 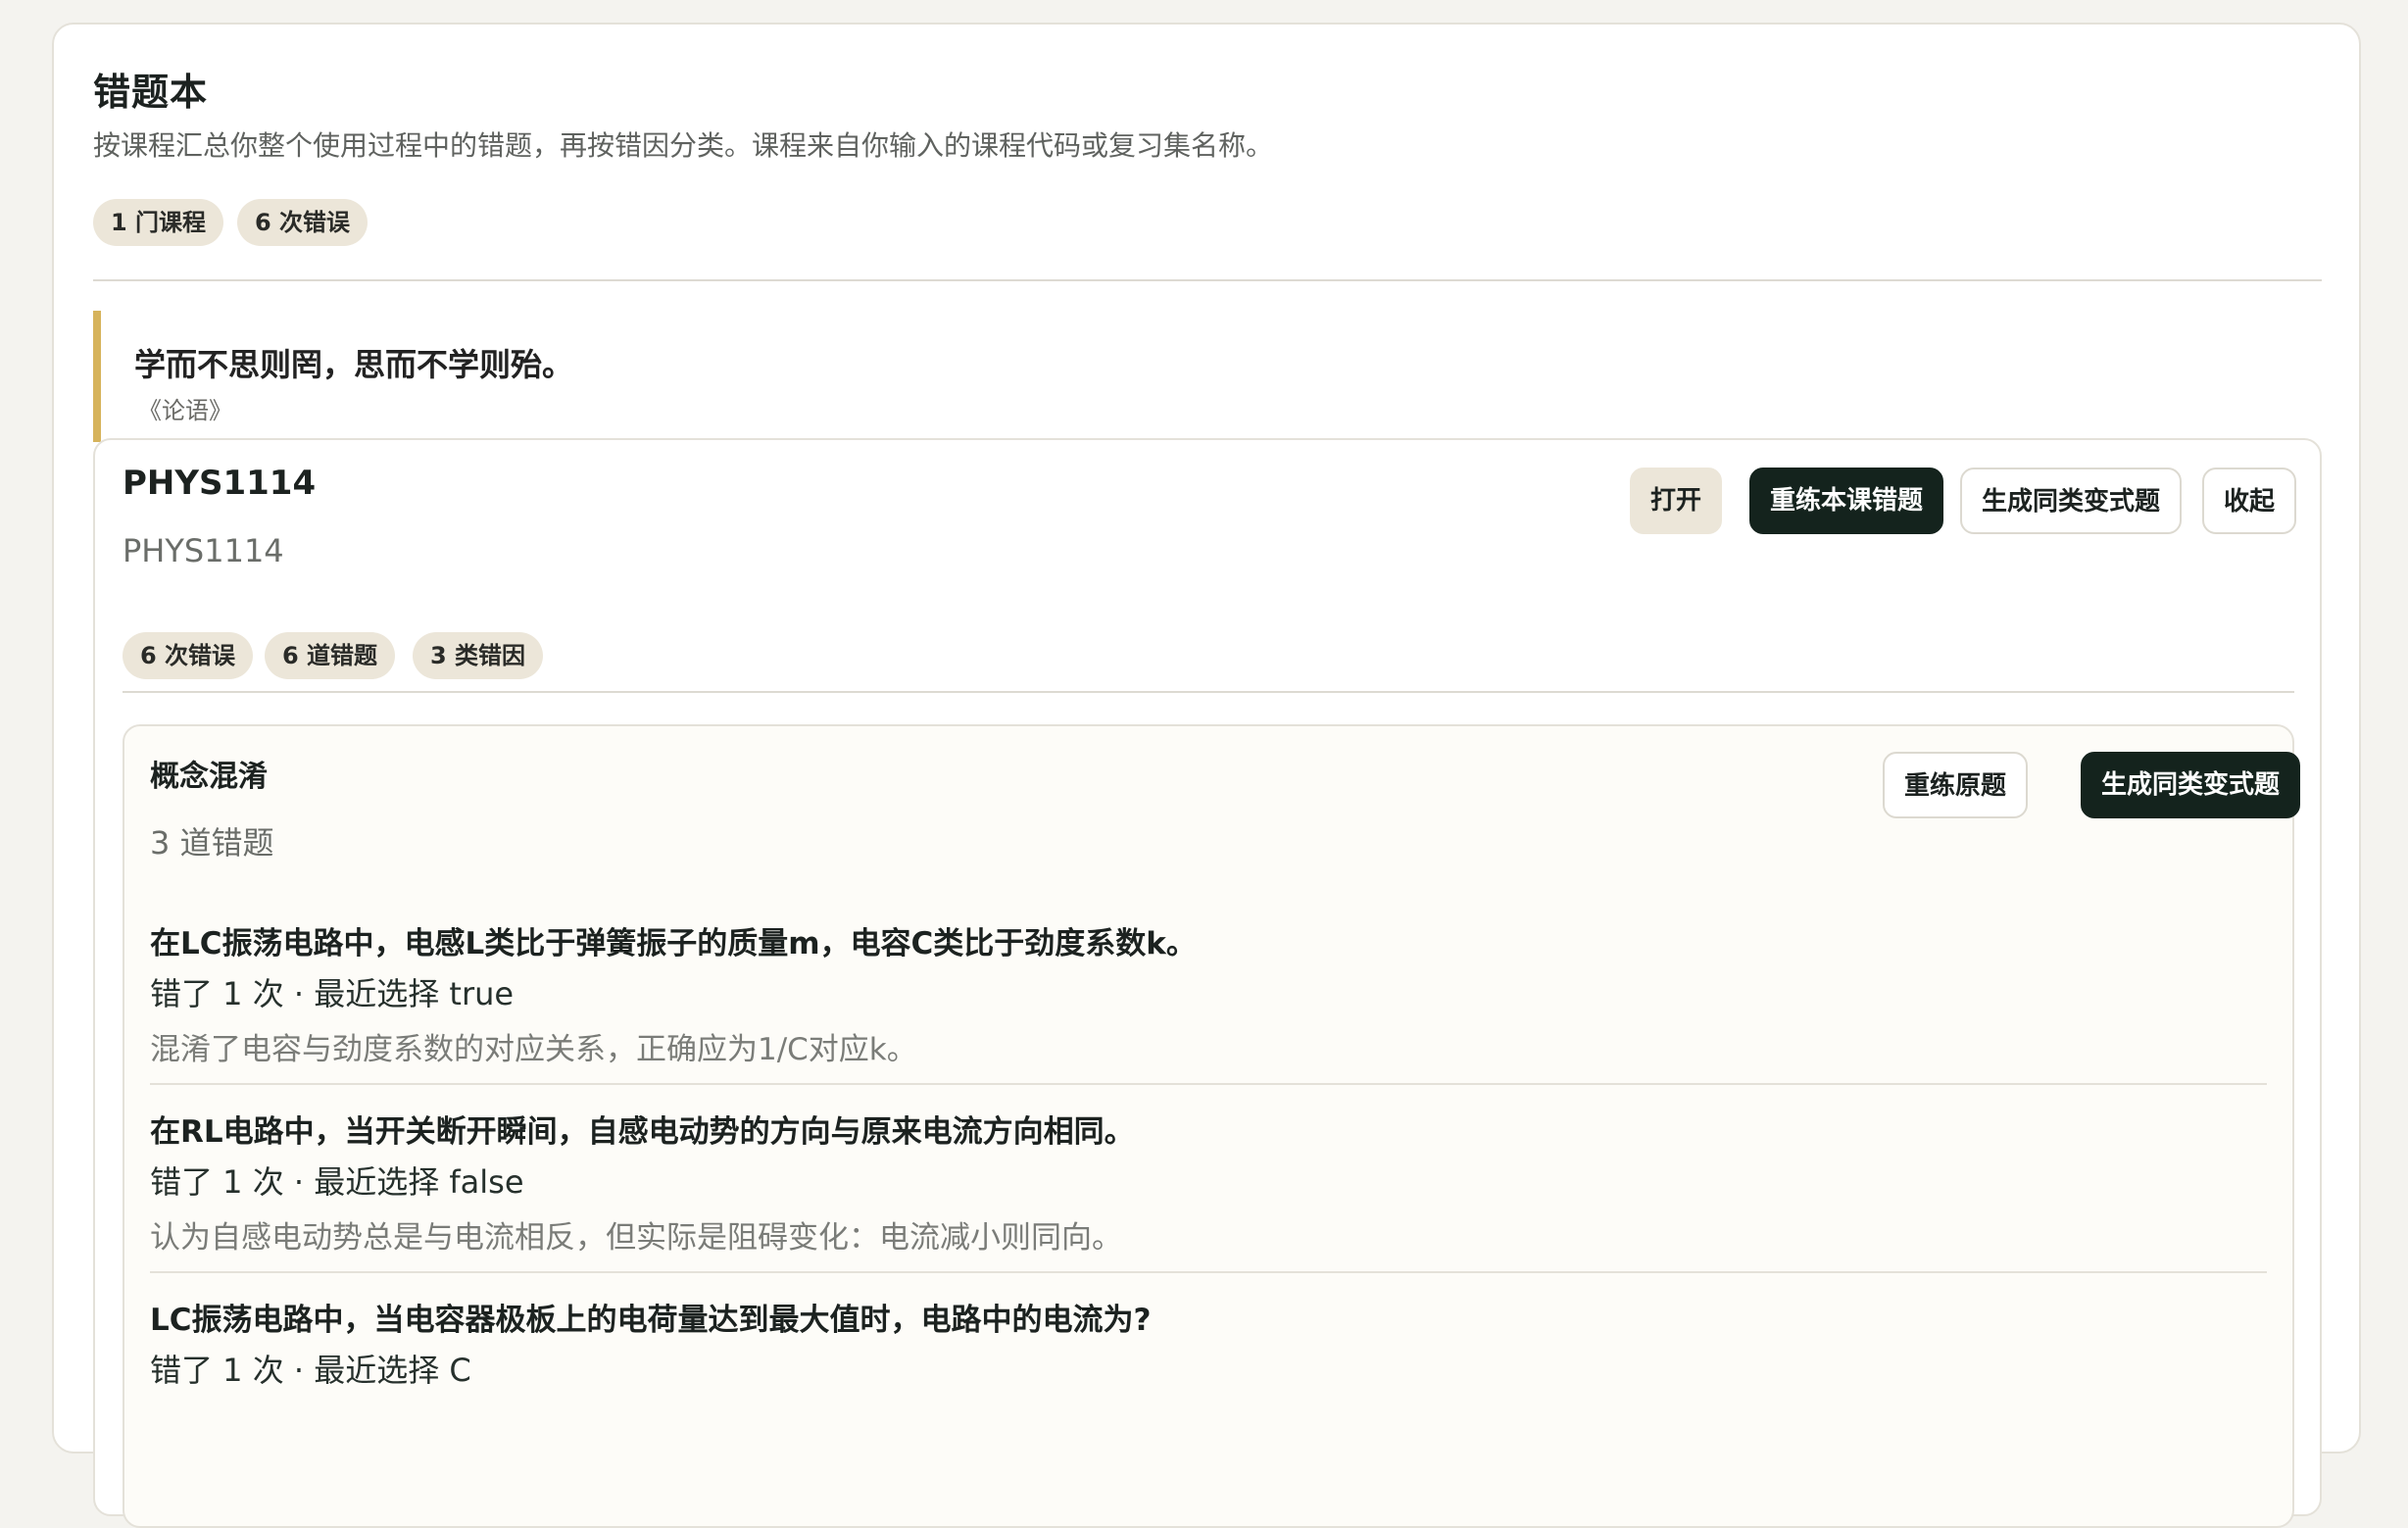 What do you see at coordinates (1677, 501) in the screenshot?
I see `open-course-button: 打开` at bounding box center [1677, 501].